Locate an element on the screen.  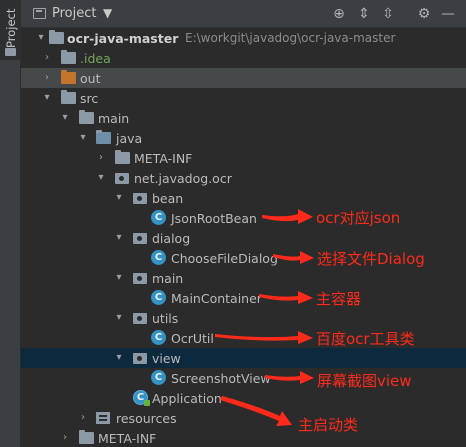
tree-row-main-container: C MainContainer is located at coordinates (243, 298).